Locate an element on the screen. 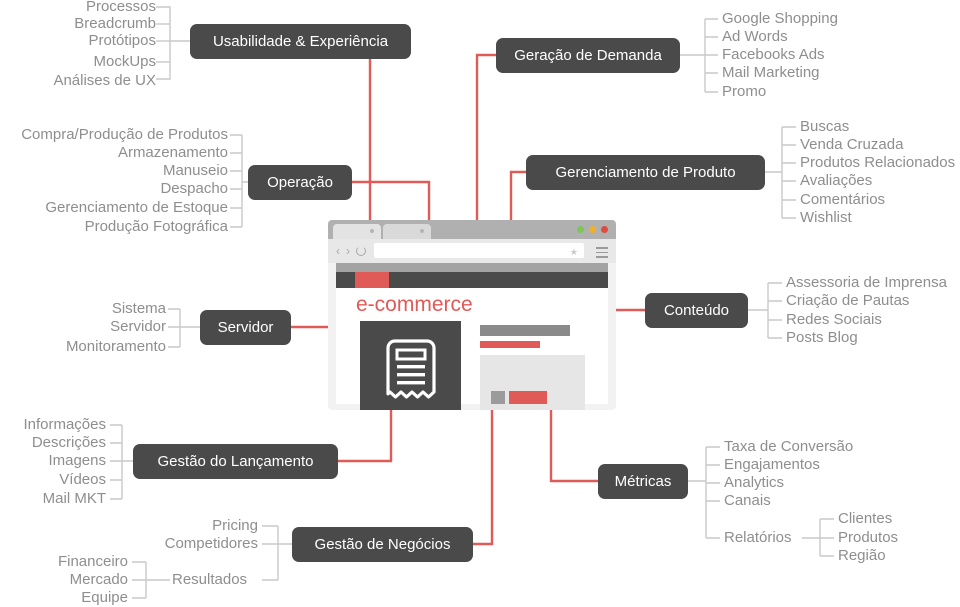  browser-navbar: ‹ › ★ is located at coordinates (472, 251).